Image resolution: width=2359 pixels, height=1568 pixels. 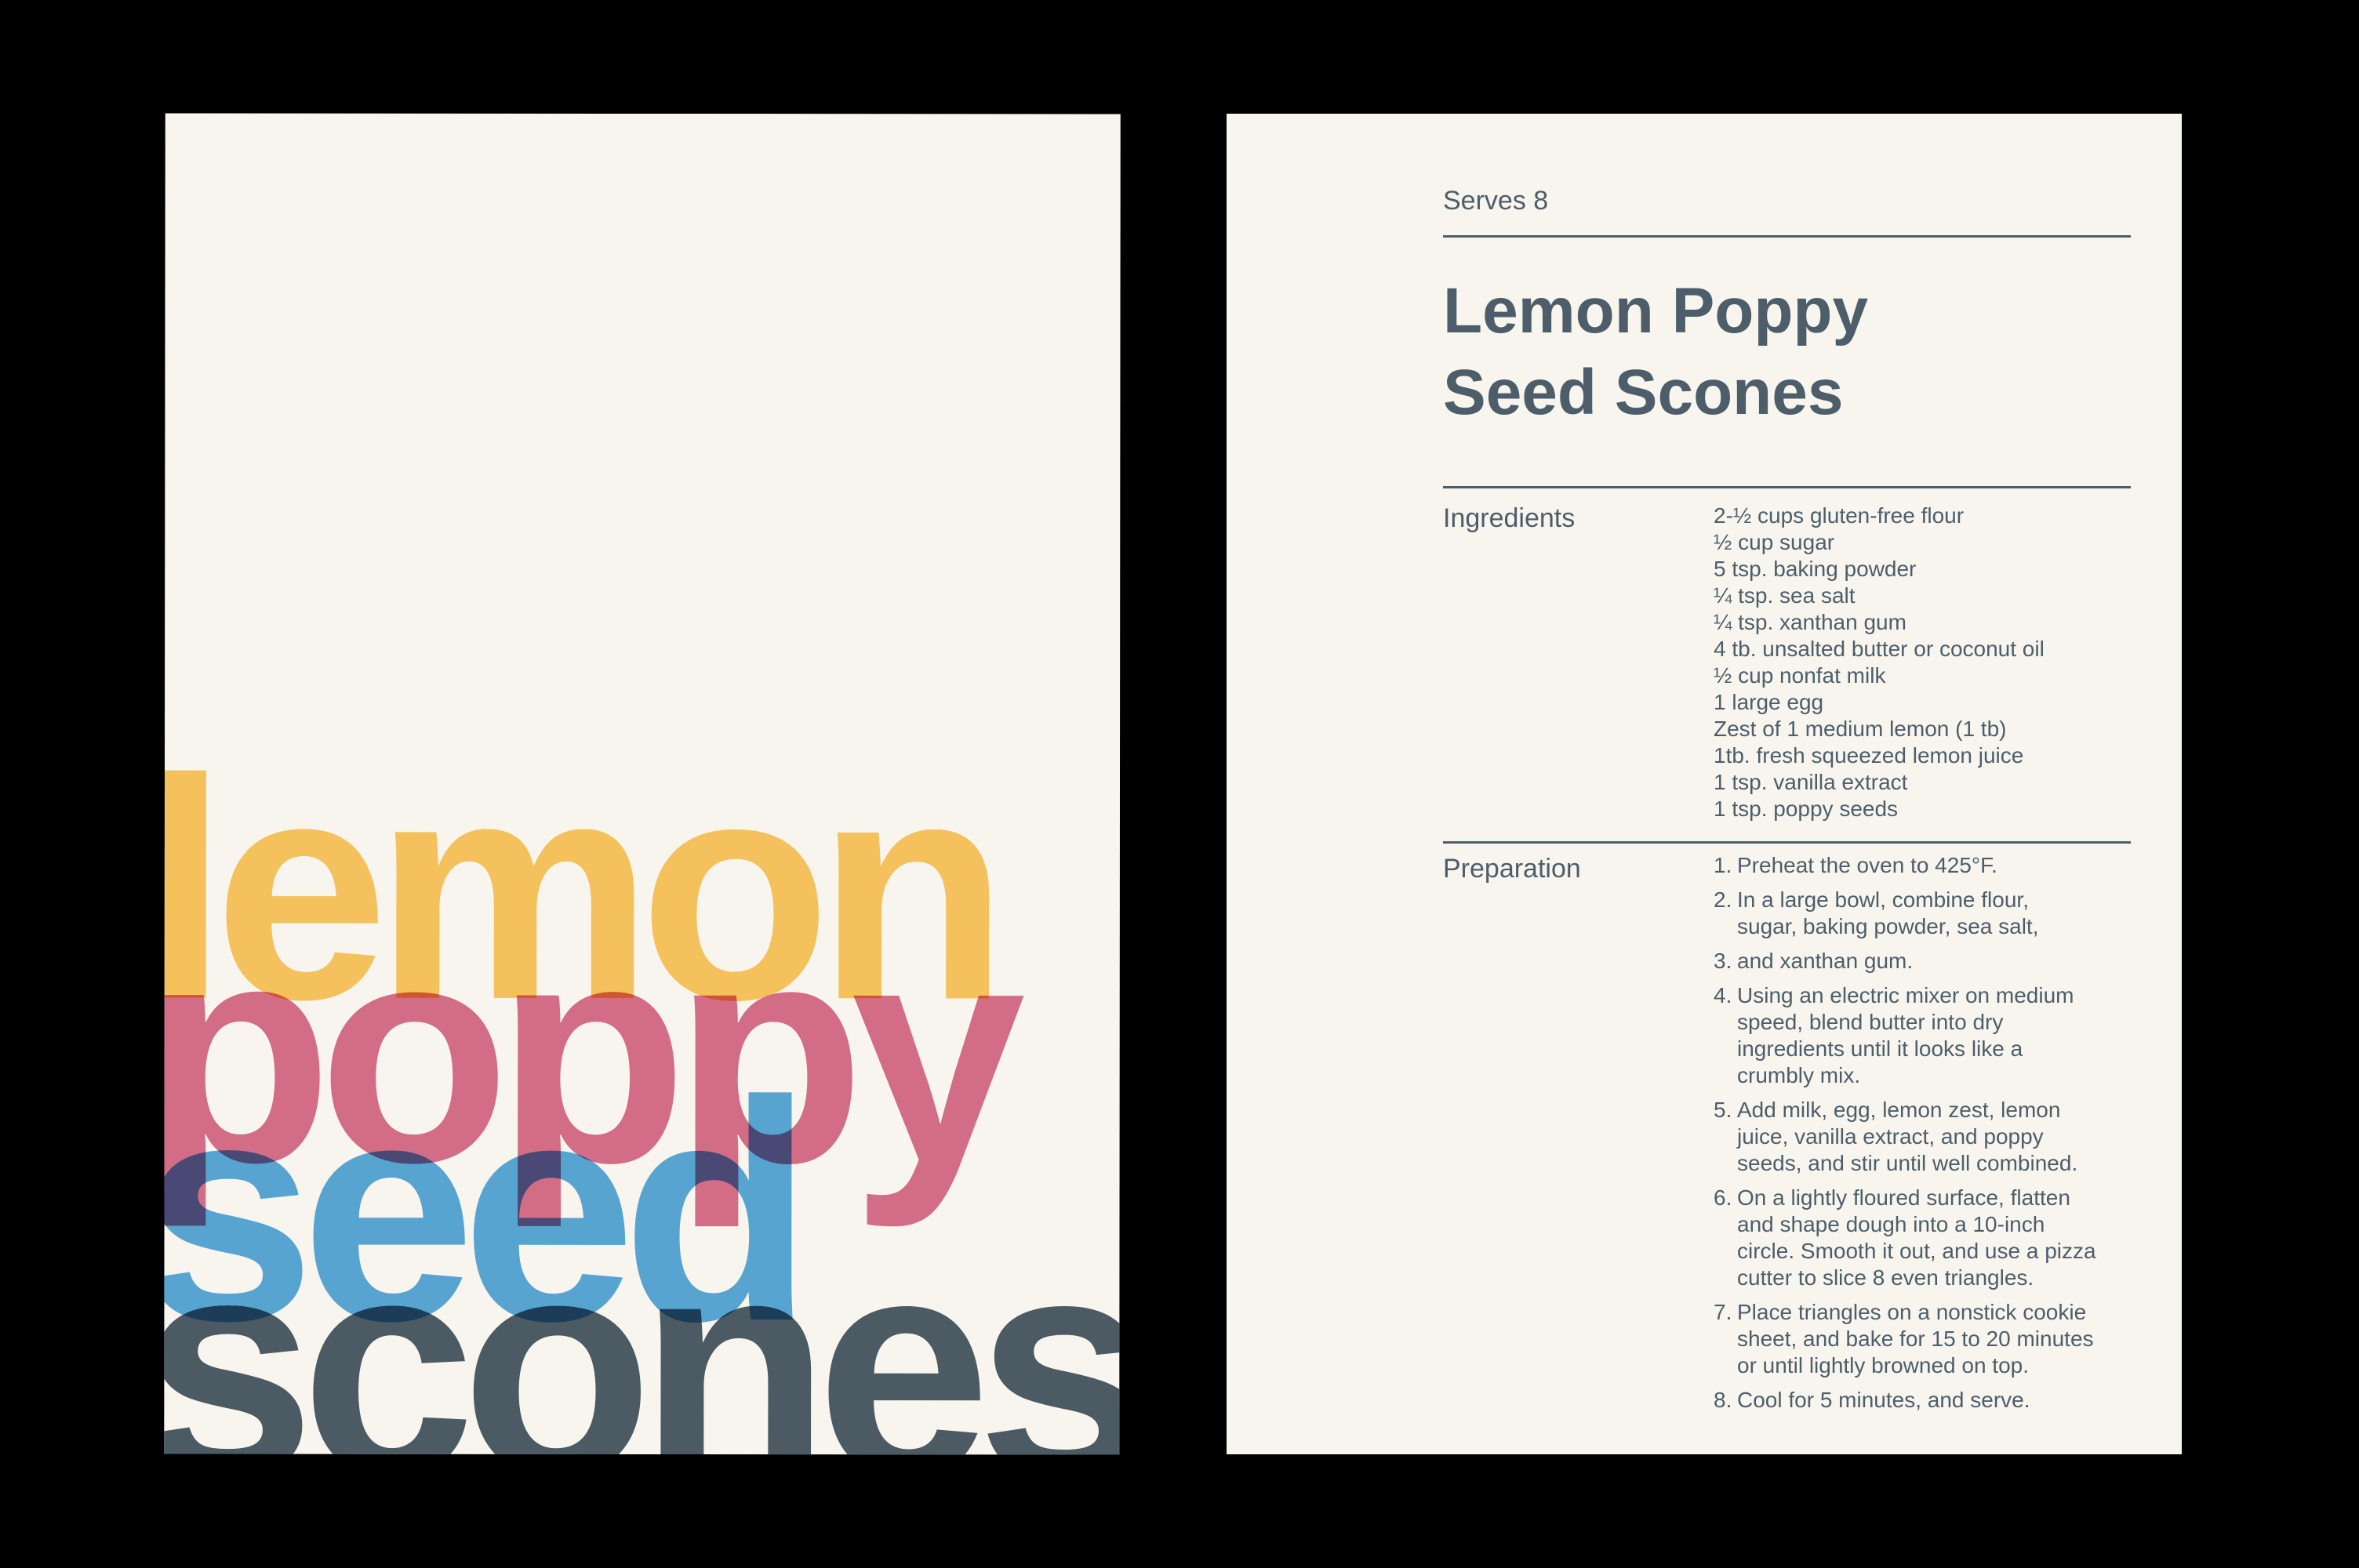 What do you see at coordinates (1723, 995) in the screenshot?
I see `step-number: 4.` at bounding box center [1723, 995].